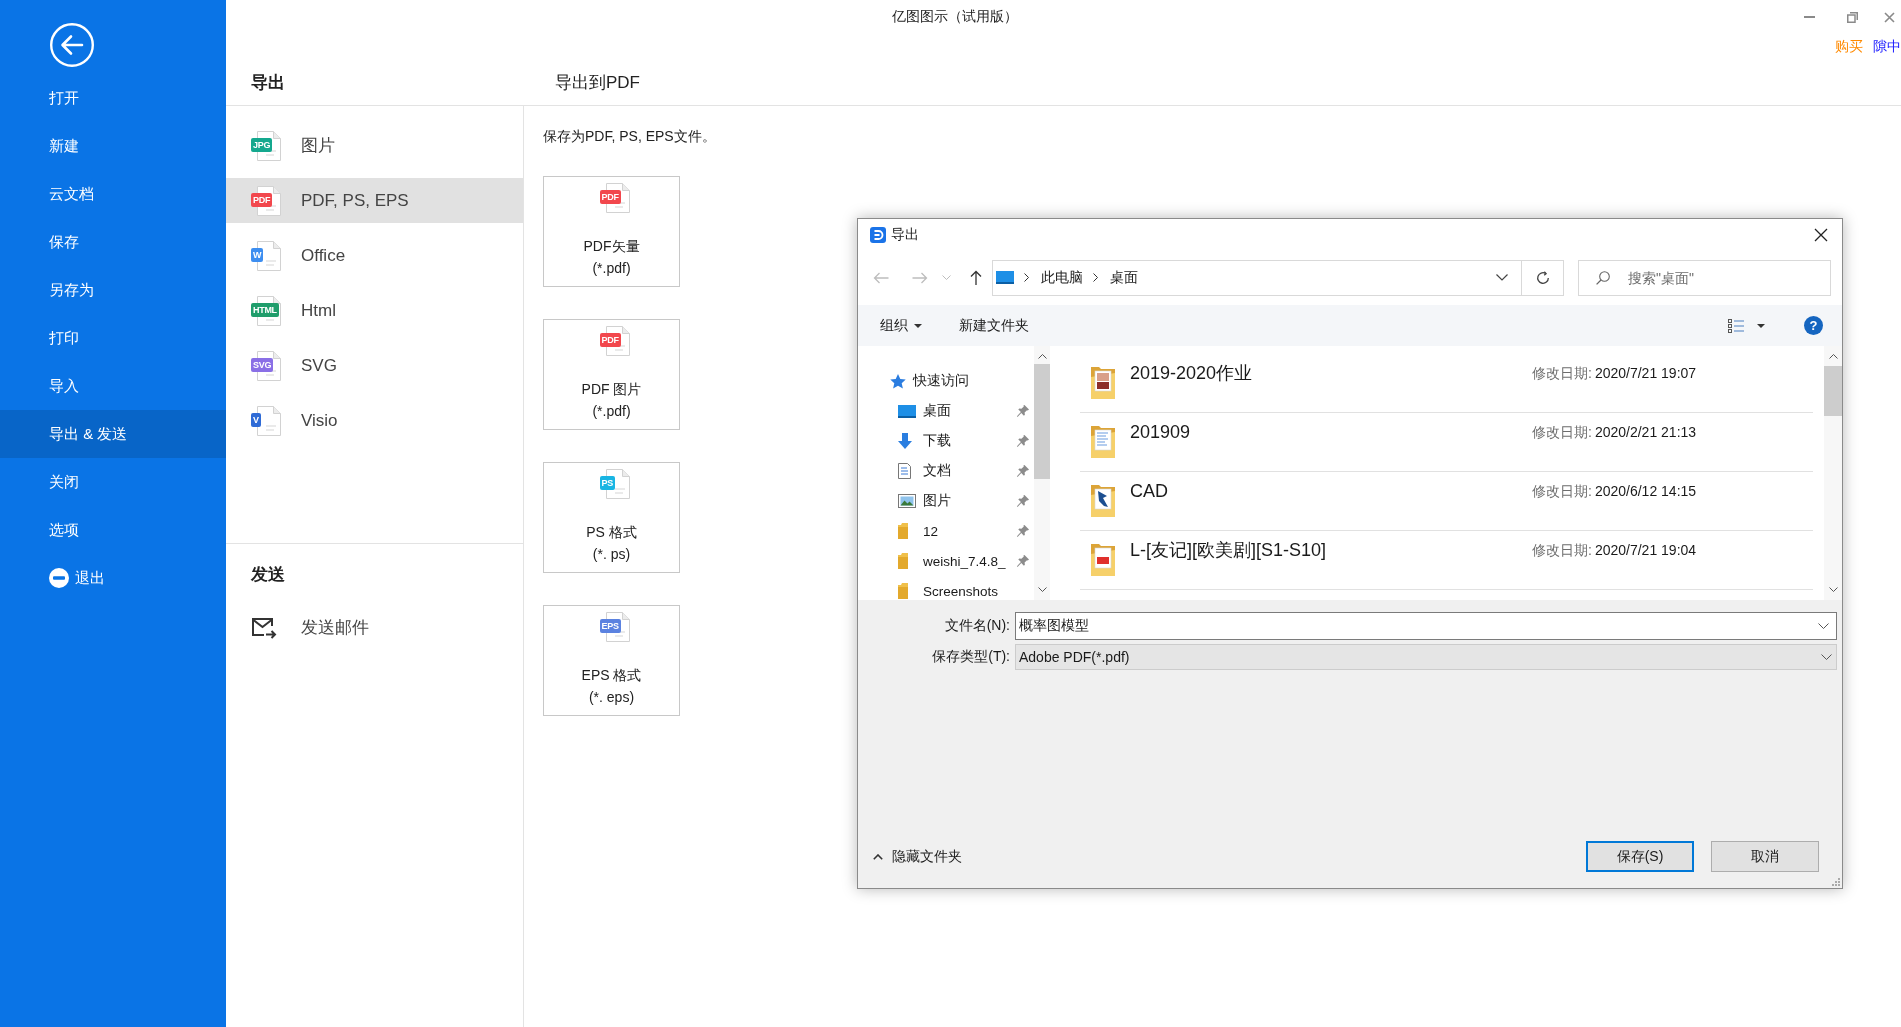 Image resolution: width=1901 pixels, height=1027 pixels. What do you see at coordinates (994, 325) in the screenshot?
I see `toolbar-button: 新建文件夹` at bounding box center [994, 325].